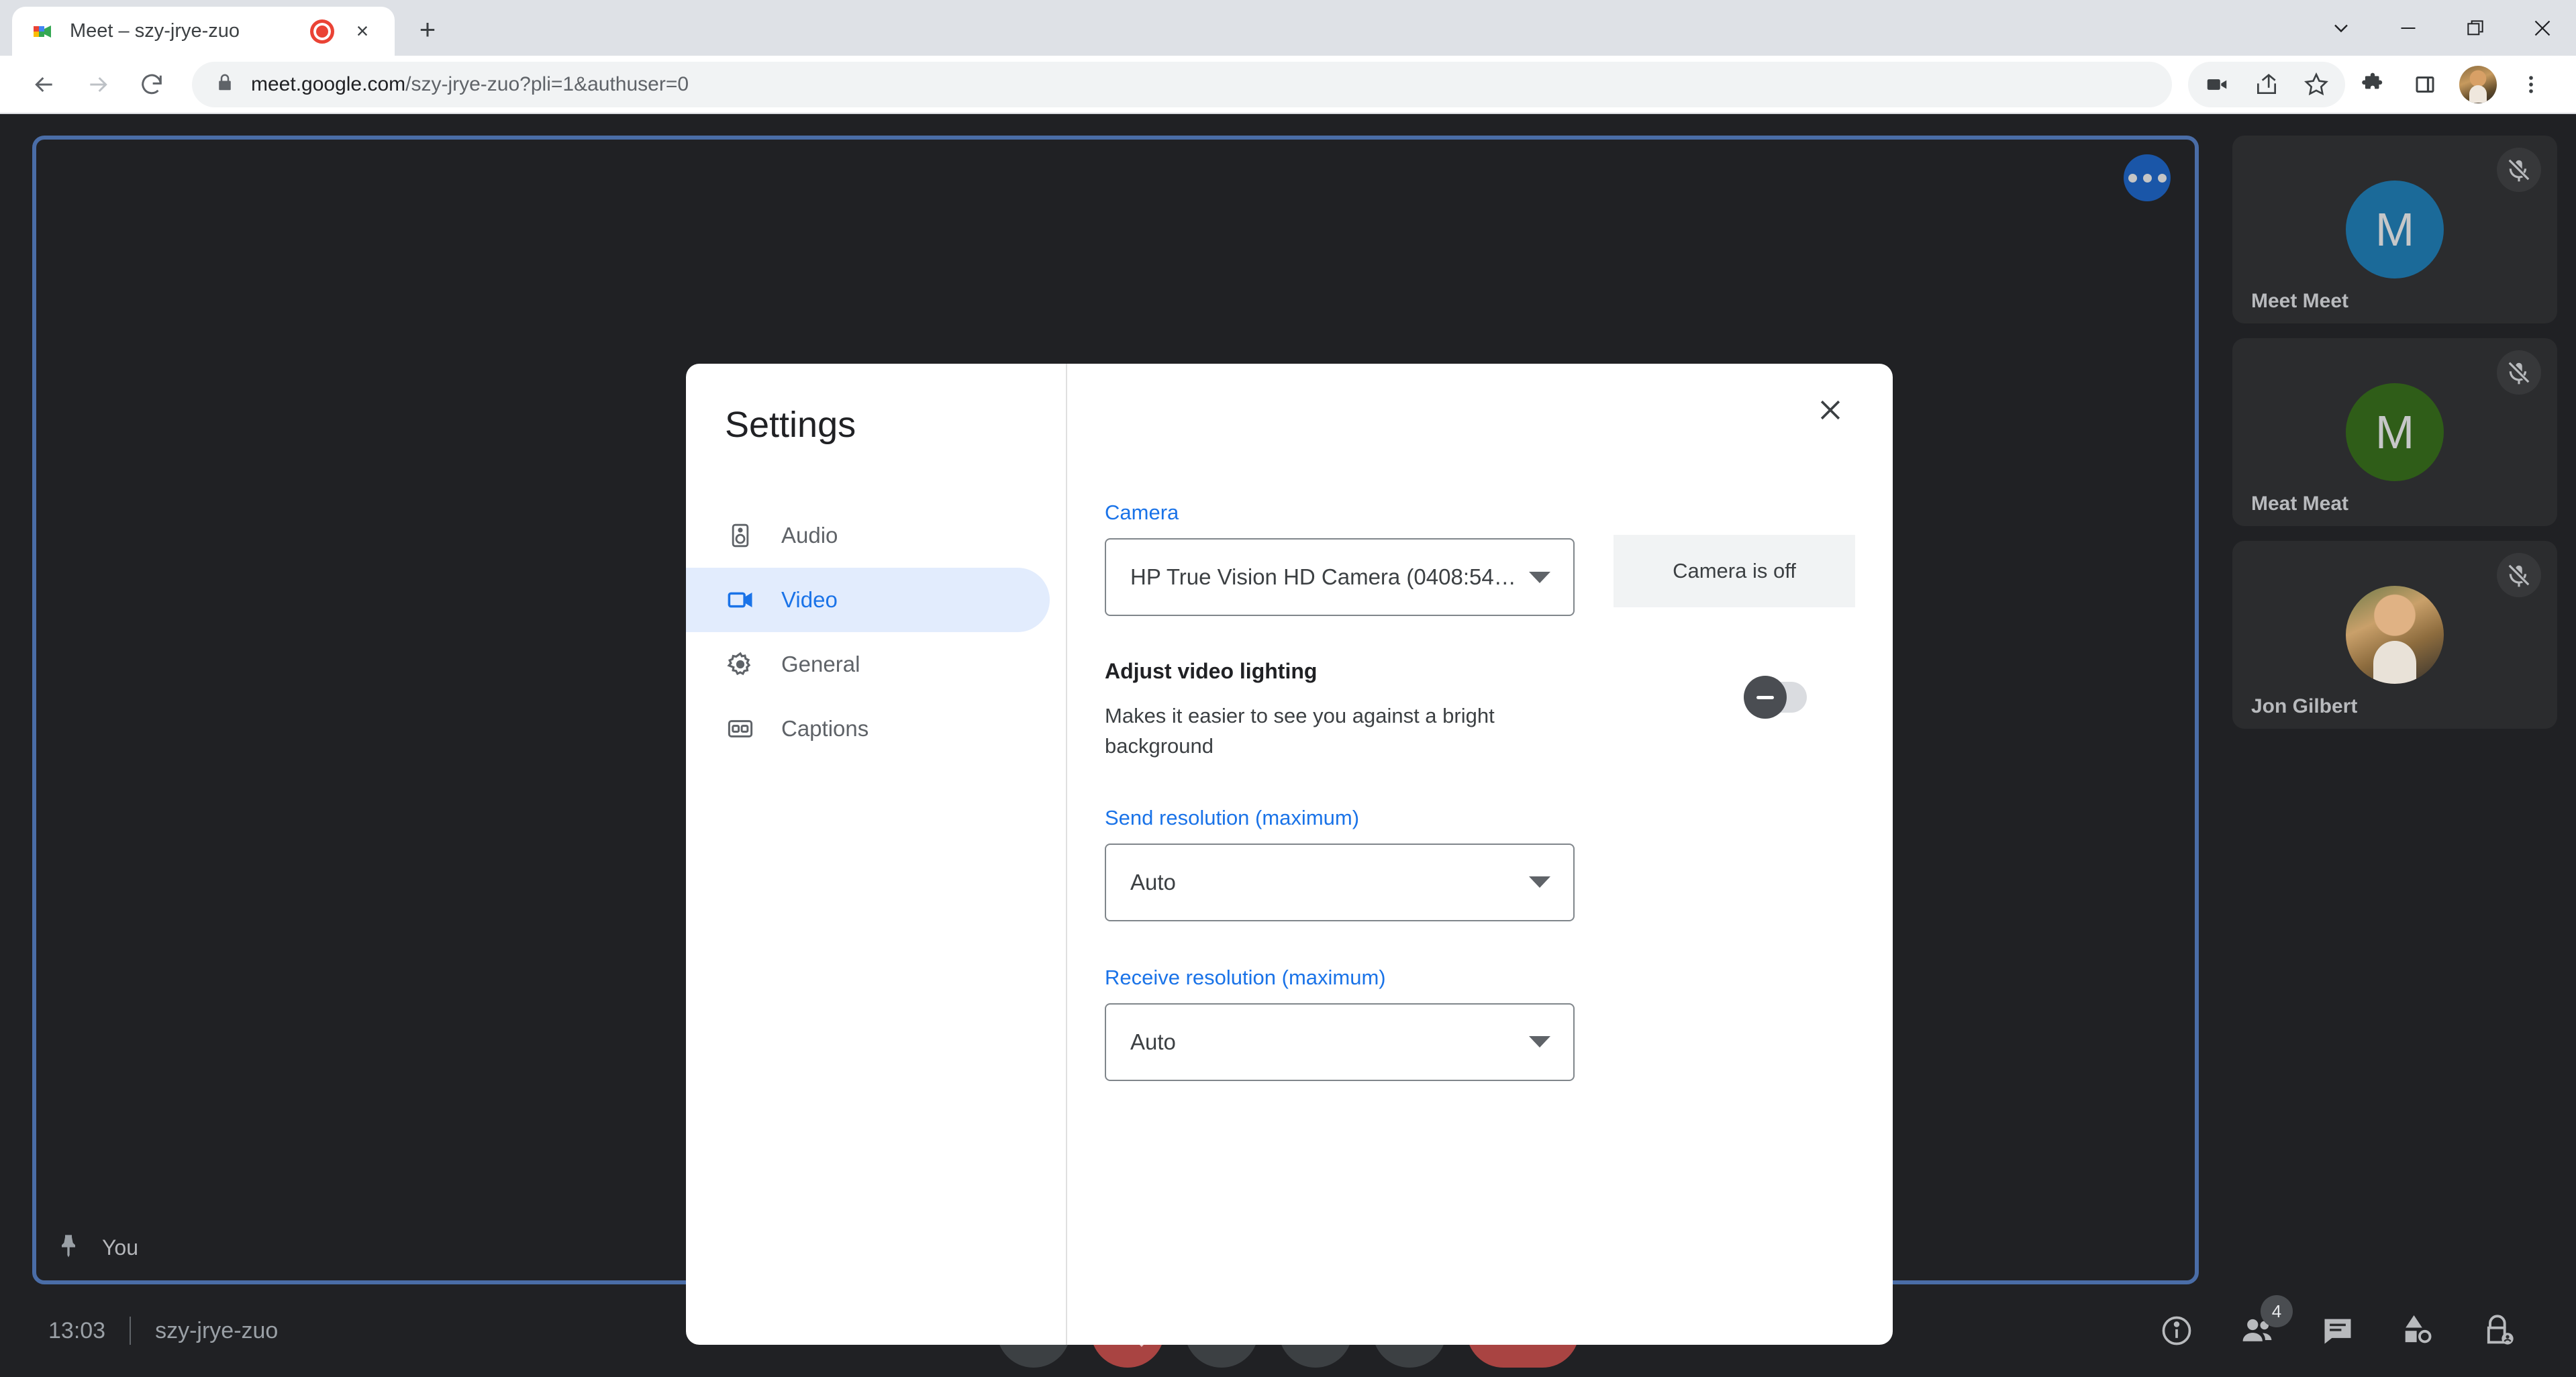  I want to click on window-controls, so click(2442, 28).